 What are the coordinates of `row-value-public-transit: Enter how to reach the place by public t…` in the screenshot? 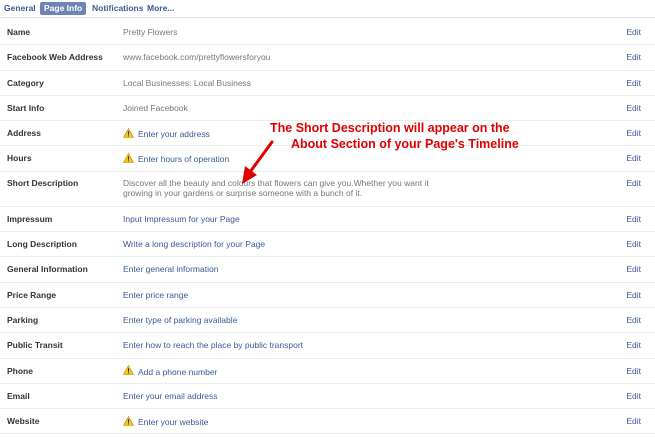 It's located at (213, 345).